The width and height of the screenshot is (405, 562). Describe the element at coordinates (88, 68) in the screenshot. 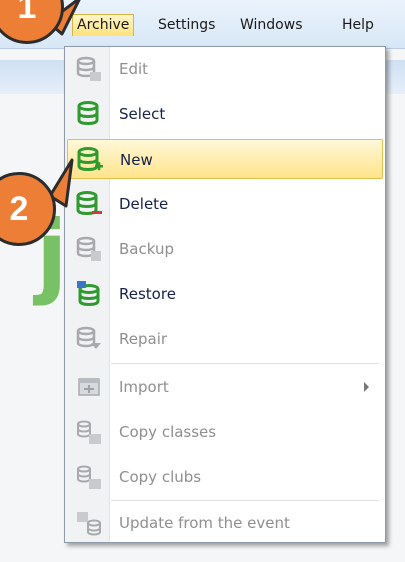

I see `db-edit-icon` at that location.